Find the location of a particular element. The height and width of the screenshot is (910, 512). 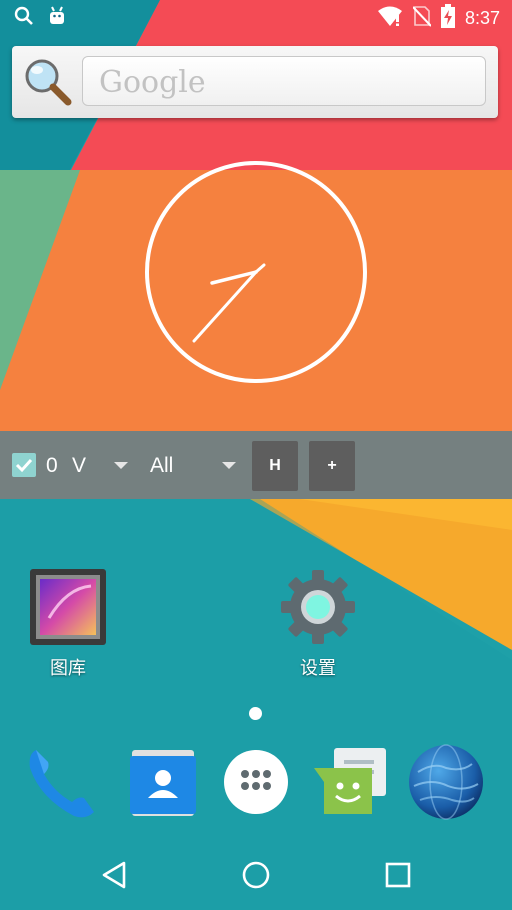

search-icon is located at coordinates (24, 18).